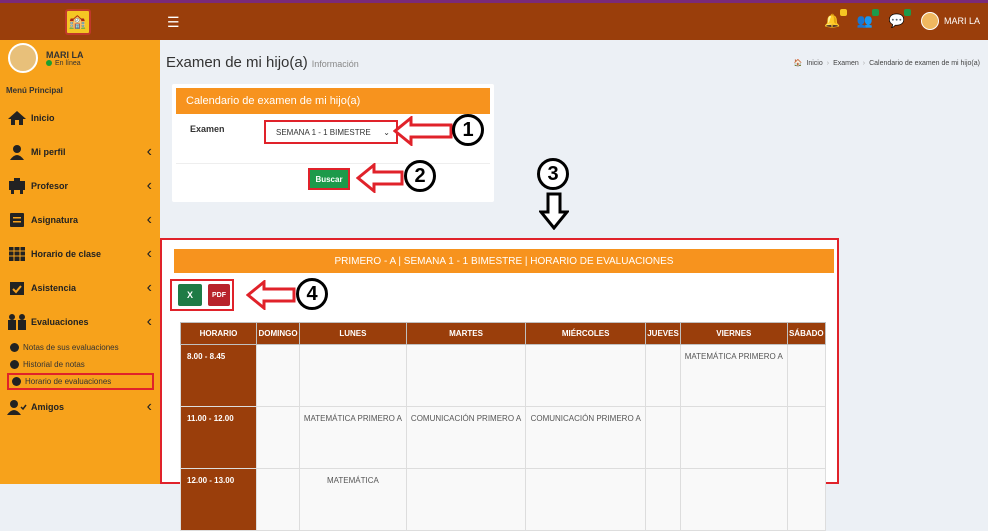 Image resolution: width=988 pixels, height=531 pixels. What do you see at coordinates (798, 63) in the screenshot?
I see `home-icon: 🏠` at bounding box center [798, 63].